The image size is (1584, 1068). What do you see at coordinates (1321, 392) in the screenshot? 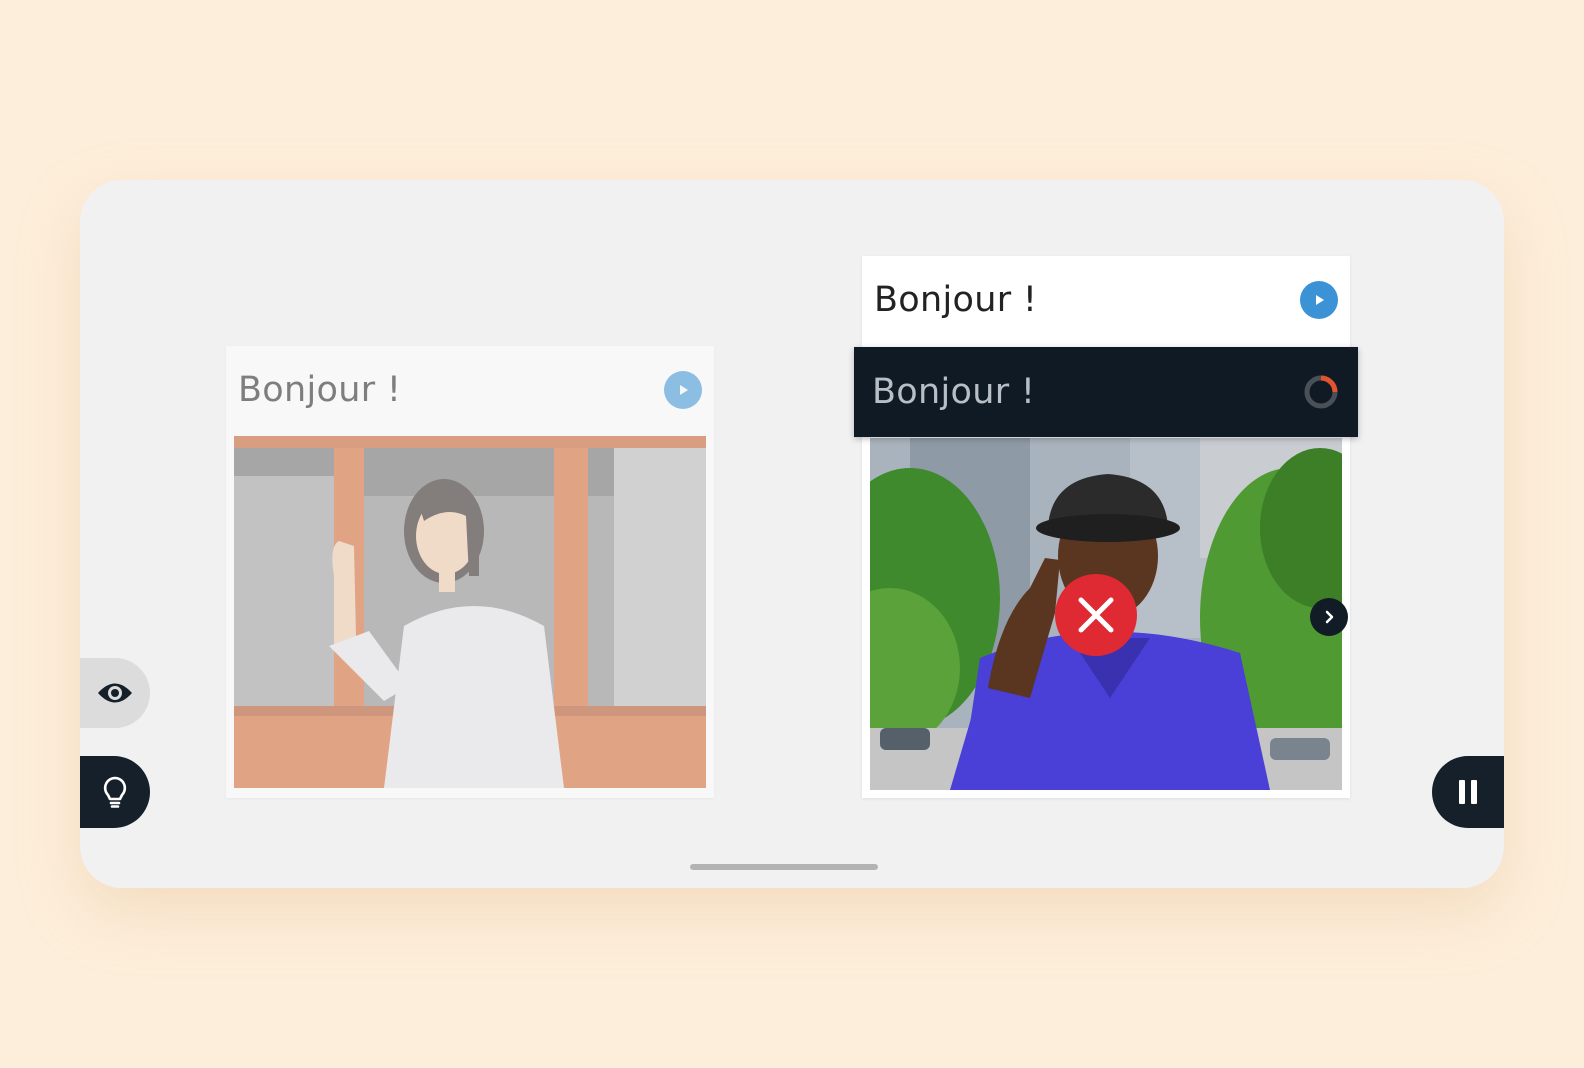
I see `loading-spinner-icon` at bounding box center [1321, 392].